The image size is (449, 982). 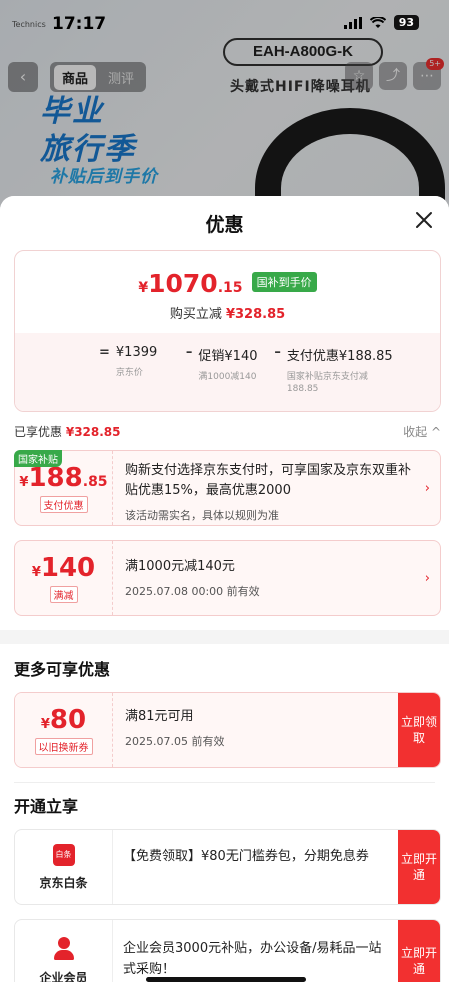 What do you see at coordinates (129, 373) in the screenshot?
I see `formula-caption: 京东价` at bounding box center [129, 373].